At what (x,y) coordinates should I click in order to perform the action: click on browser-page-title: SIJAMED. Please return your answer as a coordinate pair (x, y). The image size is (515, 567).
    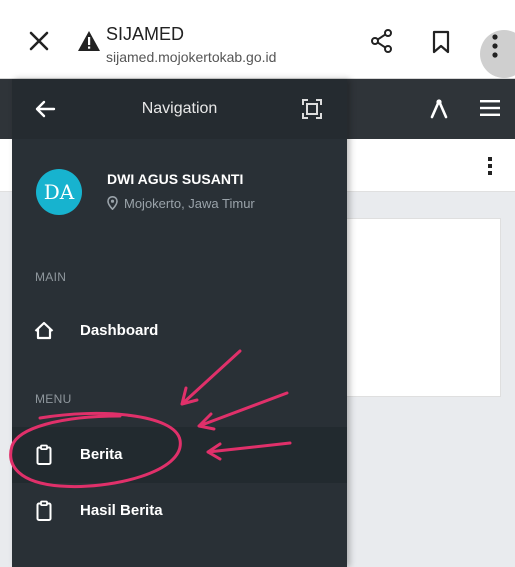
    Looking at the image, I should click on (145, 34).